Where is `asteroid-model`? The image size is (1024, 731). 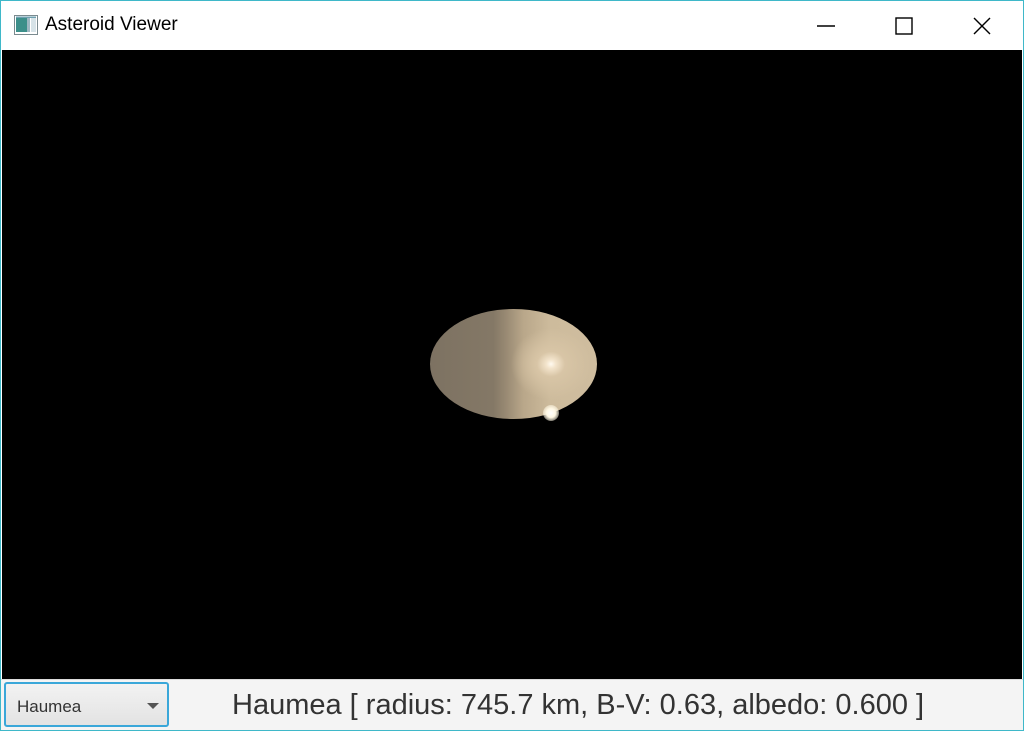 asteroid-model is located at coordinates (513, 364).